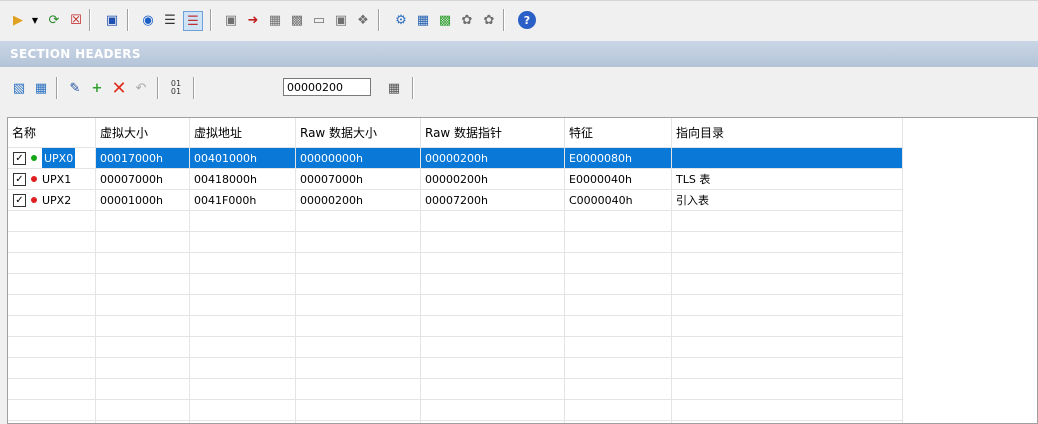 This screenshot has height=424, width=1038. What do you see at coordinates (253, 20) in the screenshot?
I see `export-icon: ➜` at bounding box center [253, 20].